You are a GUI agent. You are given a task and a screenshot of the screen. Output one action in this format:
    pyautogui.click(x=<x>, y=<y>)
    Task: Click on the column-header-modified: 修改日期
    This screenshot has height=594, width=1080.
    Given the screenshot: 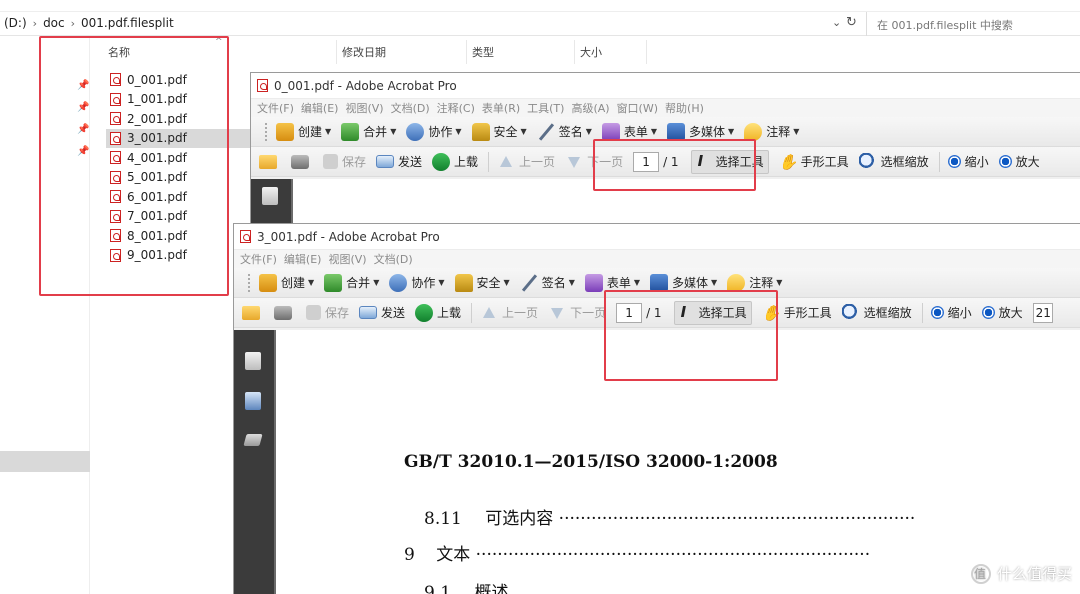 What is the action you would take?
    pyautogui.click(x=364, y=52)
    